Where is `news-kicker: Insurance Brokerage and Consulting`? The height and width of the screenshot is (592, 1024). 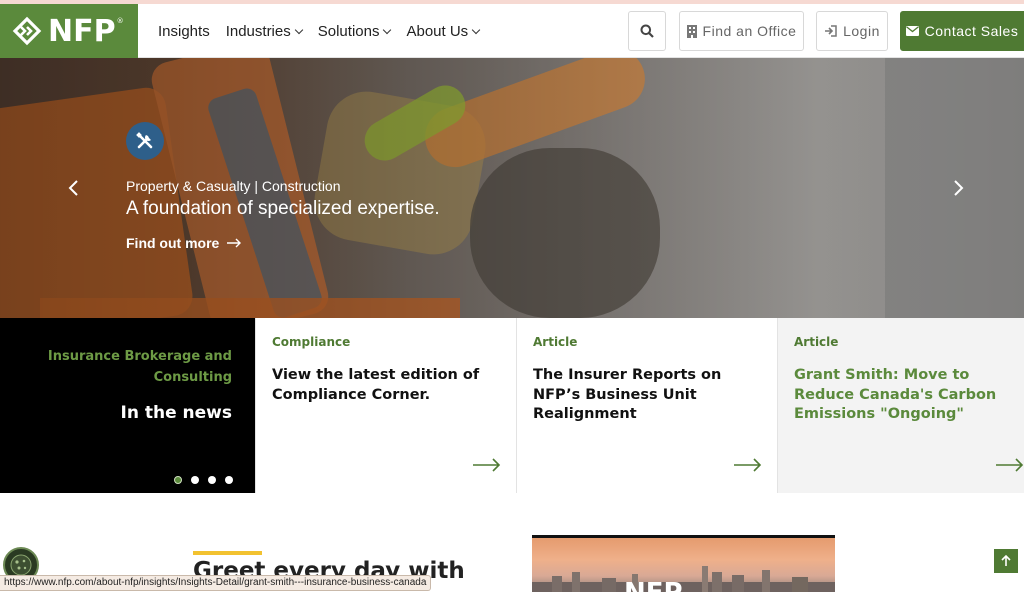
news-kicker: Insurance Brokerage and Consulting is located at coordinates (139, 367).